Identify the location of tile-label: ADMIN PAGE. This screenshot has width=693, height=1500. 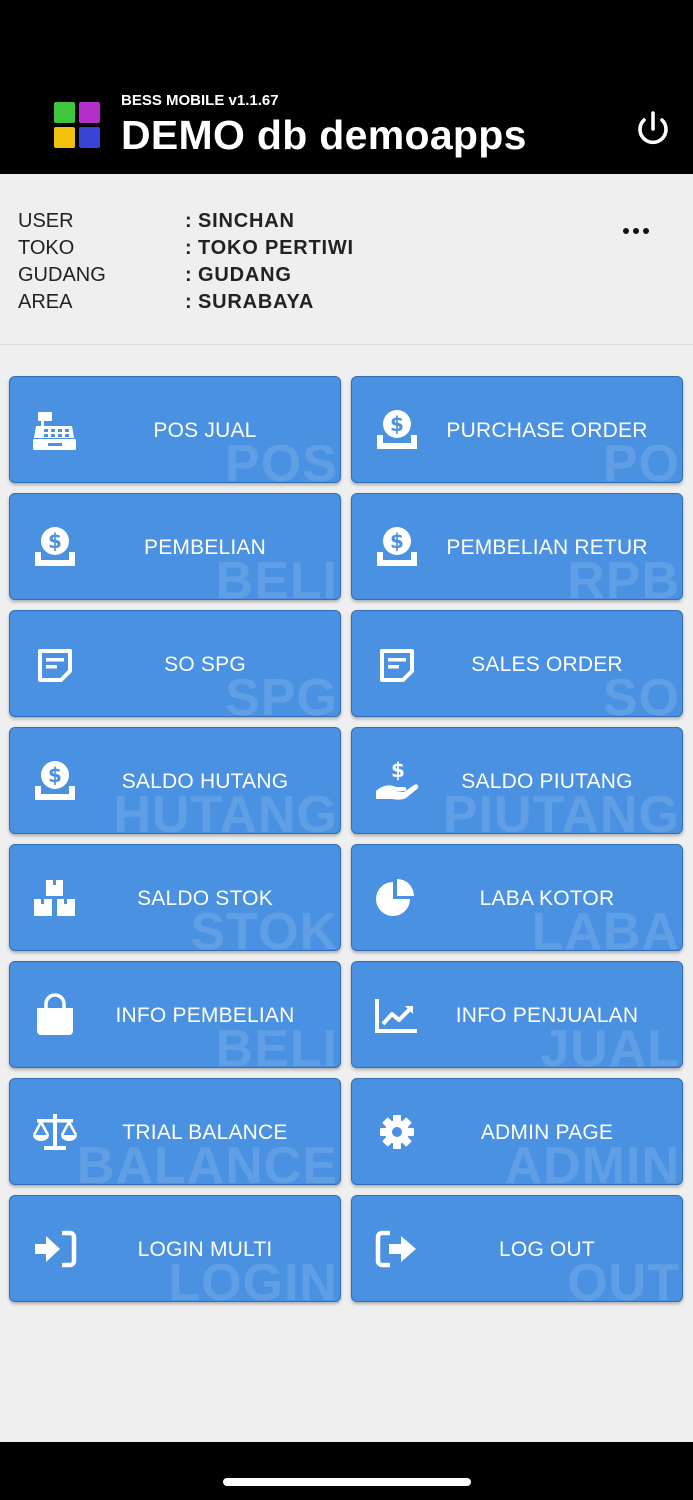
(547, 1132).